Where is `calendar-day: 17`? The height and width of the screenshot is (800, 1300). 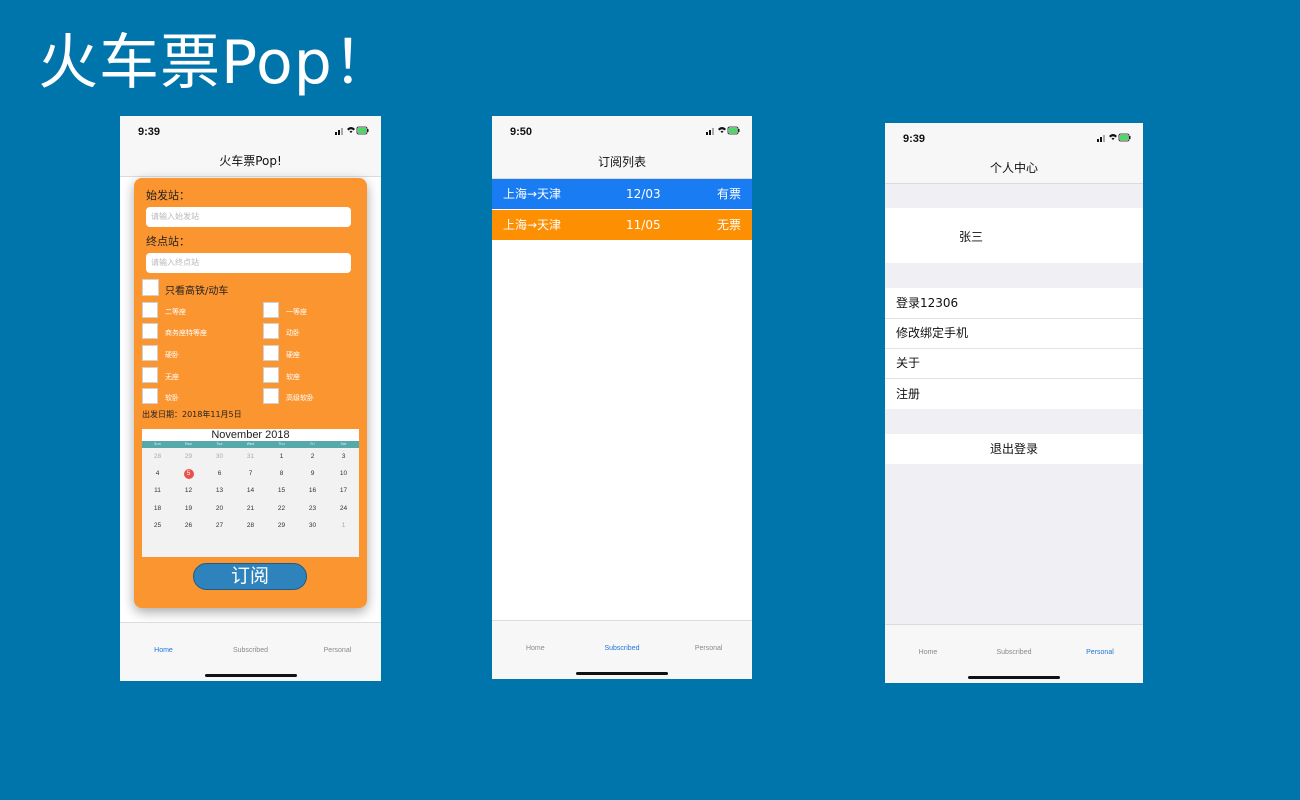
calendar-day: 17 is located at coordinates (343, 490).